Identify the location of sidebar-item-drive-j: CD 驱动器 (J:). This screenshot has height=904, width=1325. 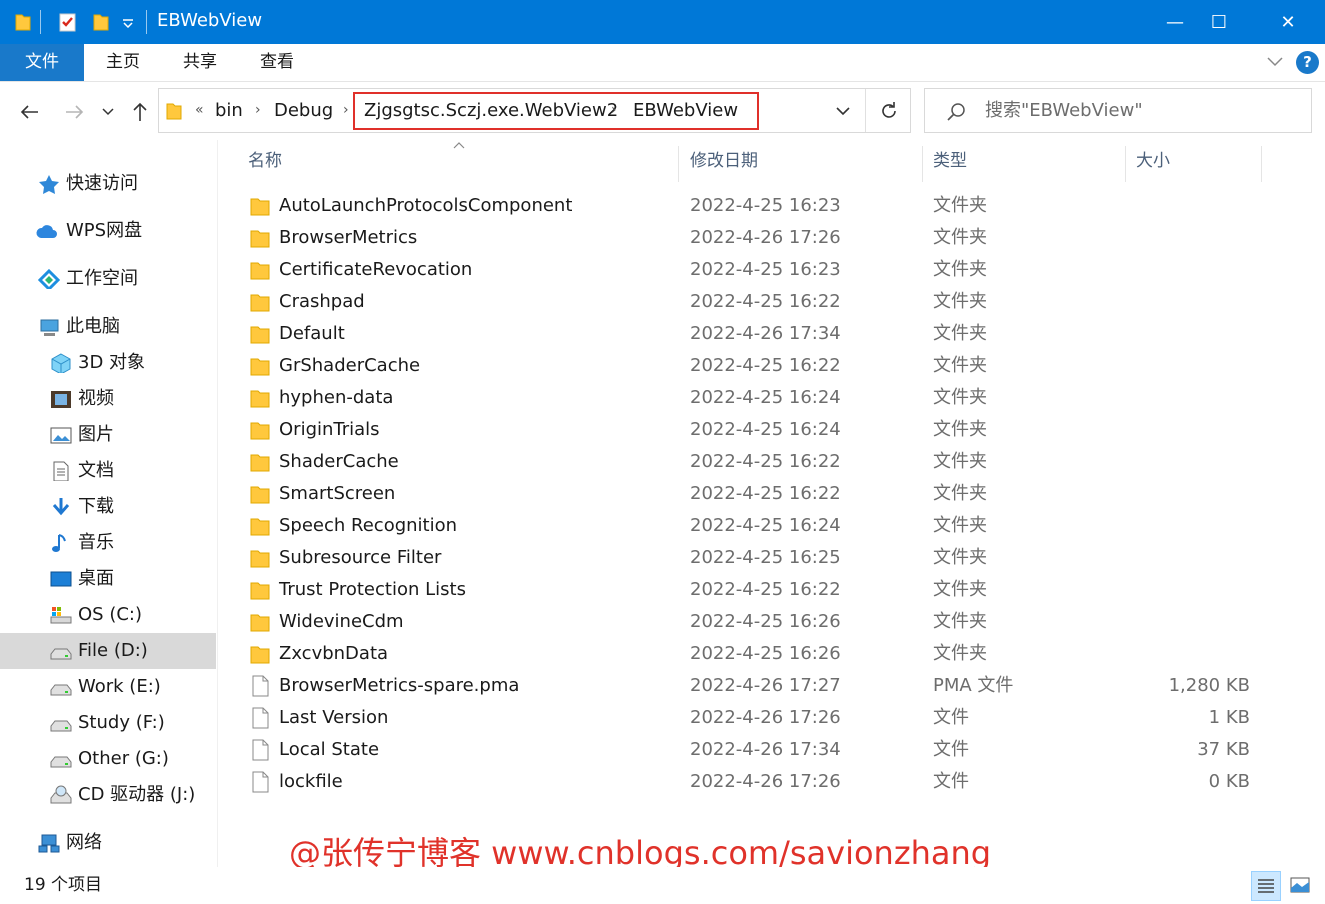
(108, 795).